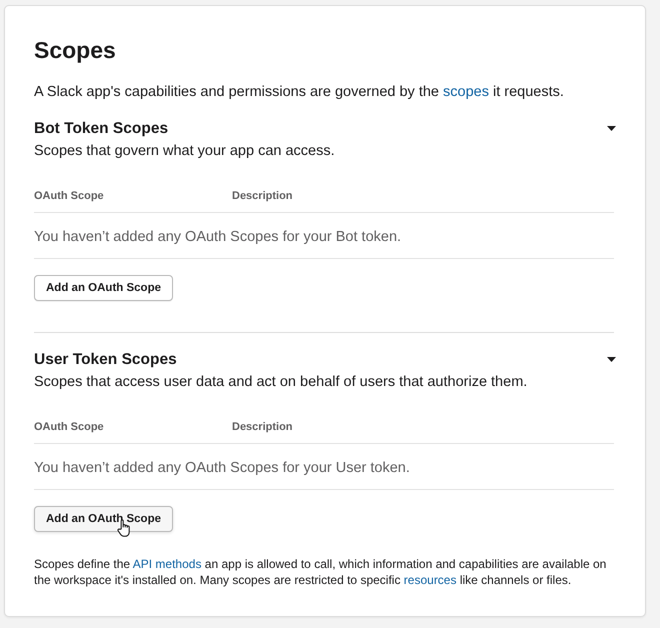 Image resolution: width=660 pixels, height=628 pixels. What do you see at coordinates (324, 467) in the screenshot?
I see `empty-table-message: You haven’t added any OAuth Scopes for your User token.` at bounding box center [324, 467].